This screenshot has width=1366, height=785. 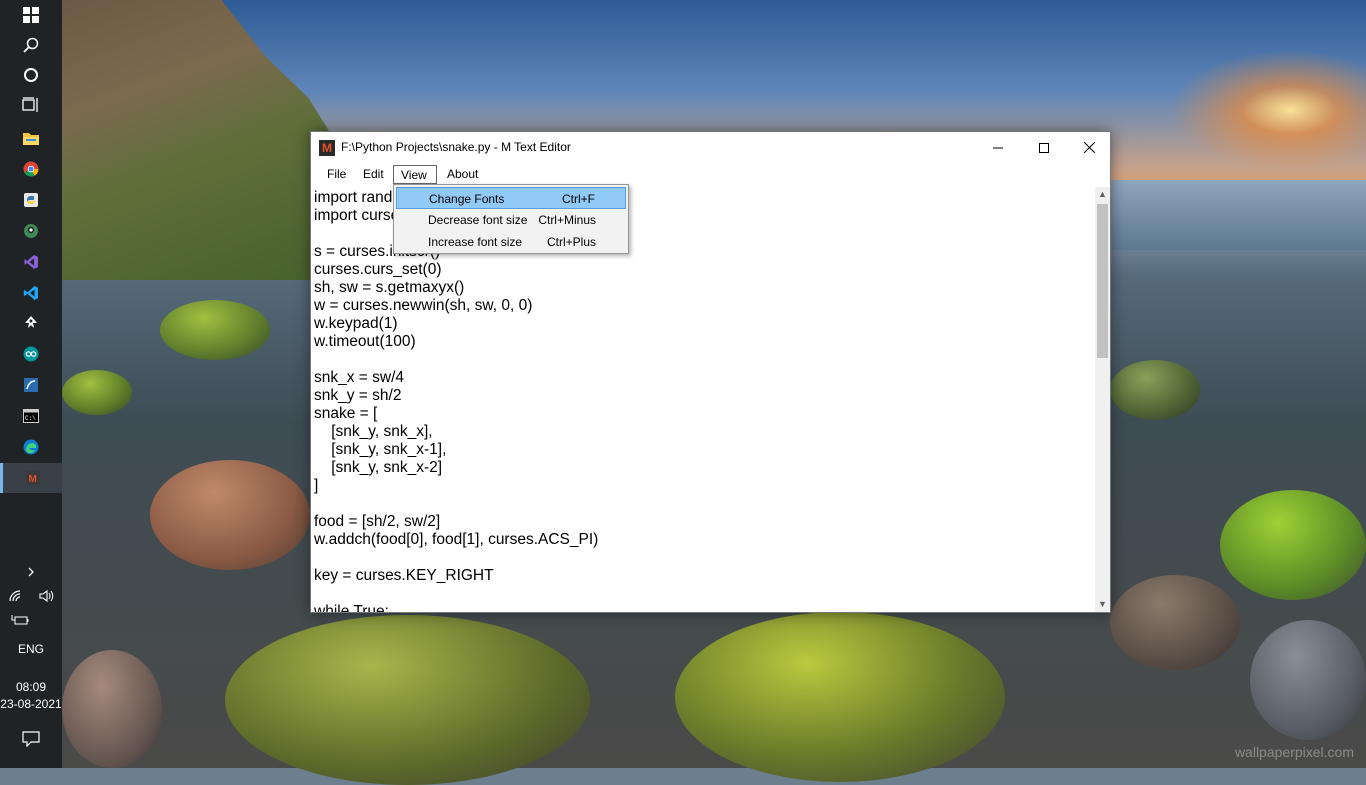 I want to click on github-desktop-icon, so click(x=31, y=231).